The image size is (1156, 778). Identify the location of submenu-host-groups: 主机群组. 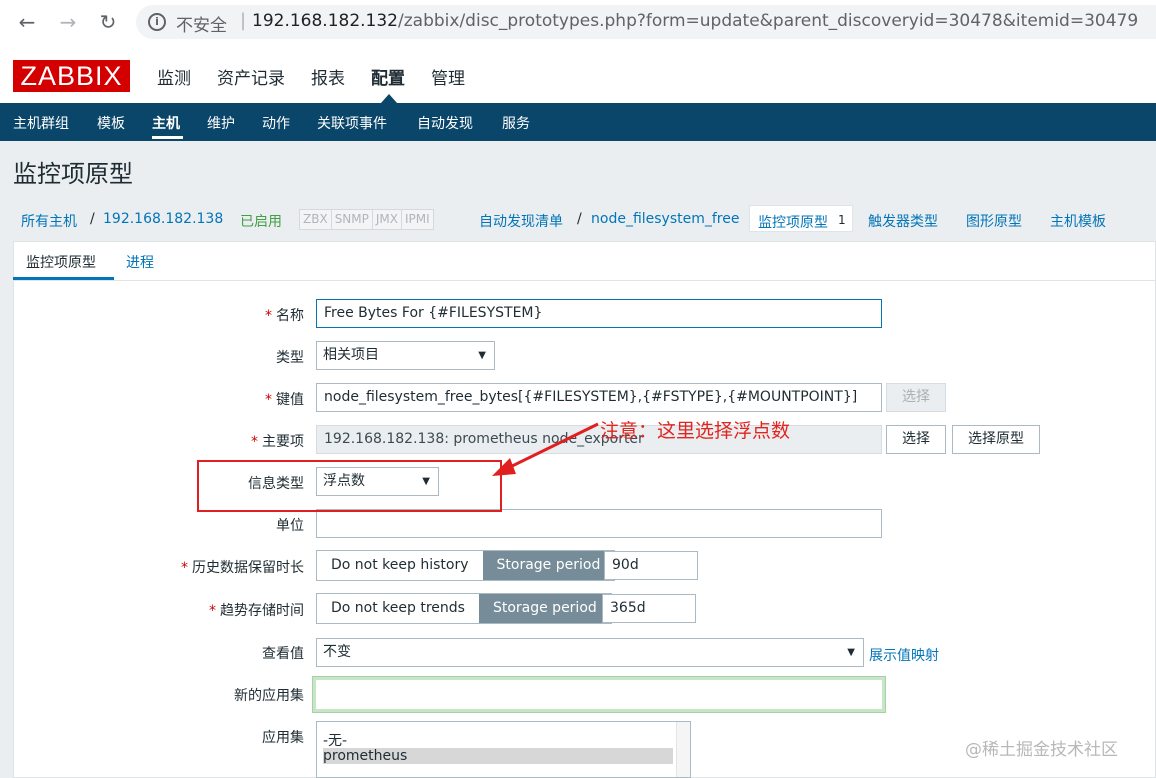
(41, 123).